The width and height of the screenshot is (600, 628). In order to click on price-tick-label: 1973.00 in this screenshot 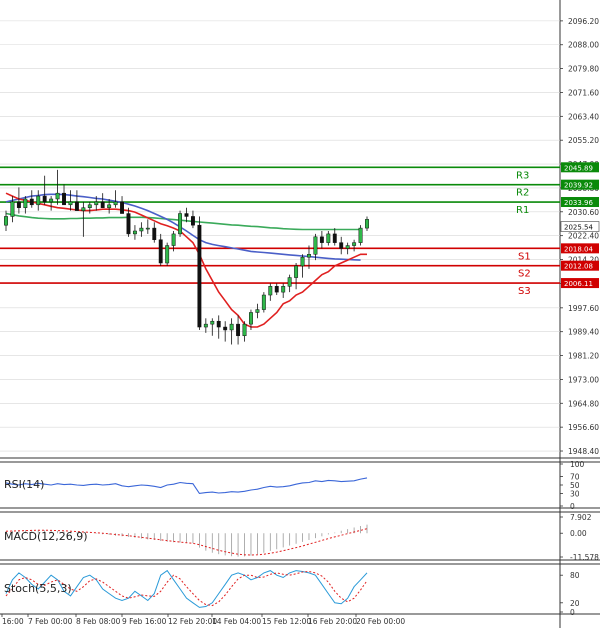, I will do `click(583, 379)`.